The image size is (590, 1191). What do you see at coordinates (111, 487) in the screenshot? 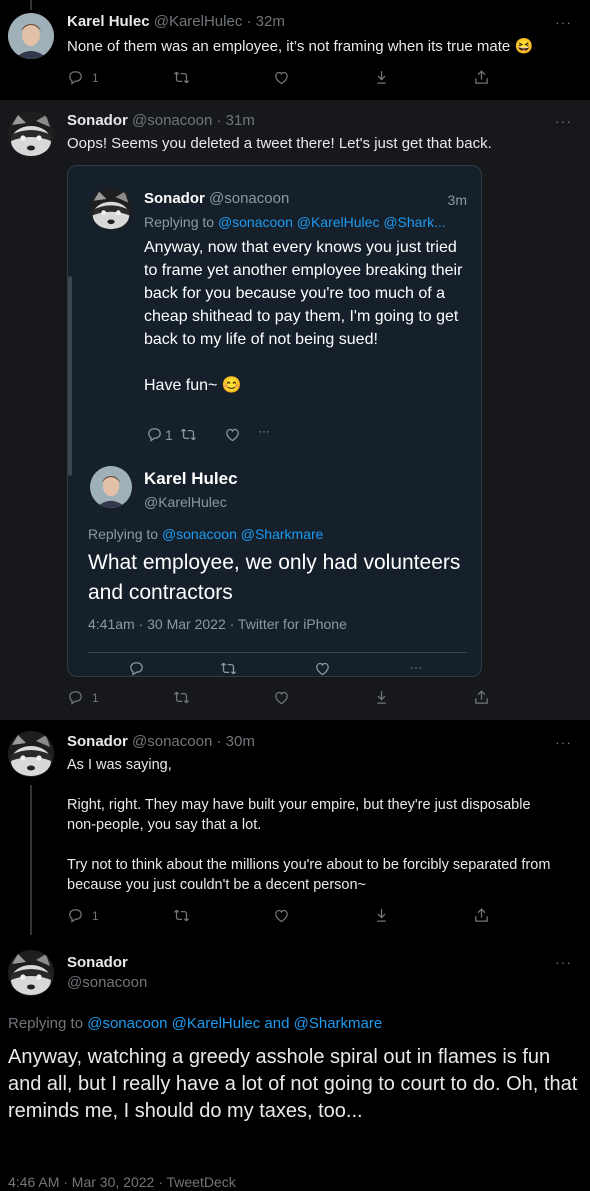
I see `screenshot-quoted-avatar` at bounding box center [111, 487].